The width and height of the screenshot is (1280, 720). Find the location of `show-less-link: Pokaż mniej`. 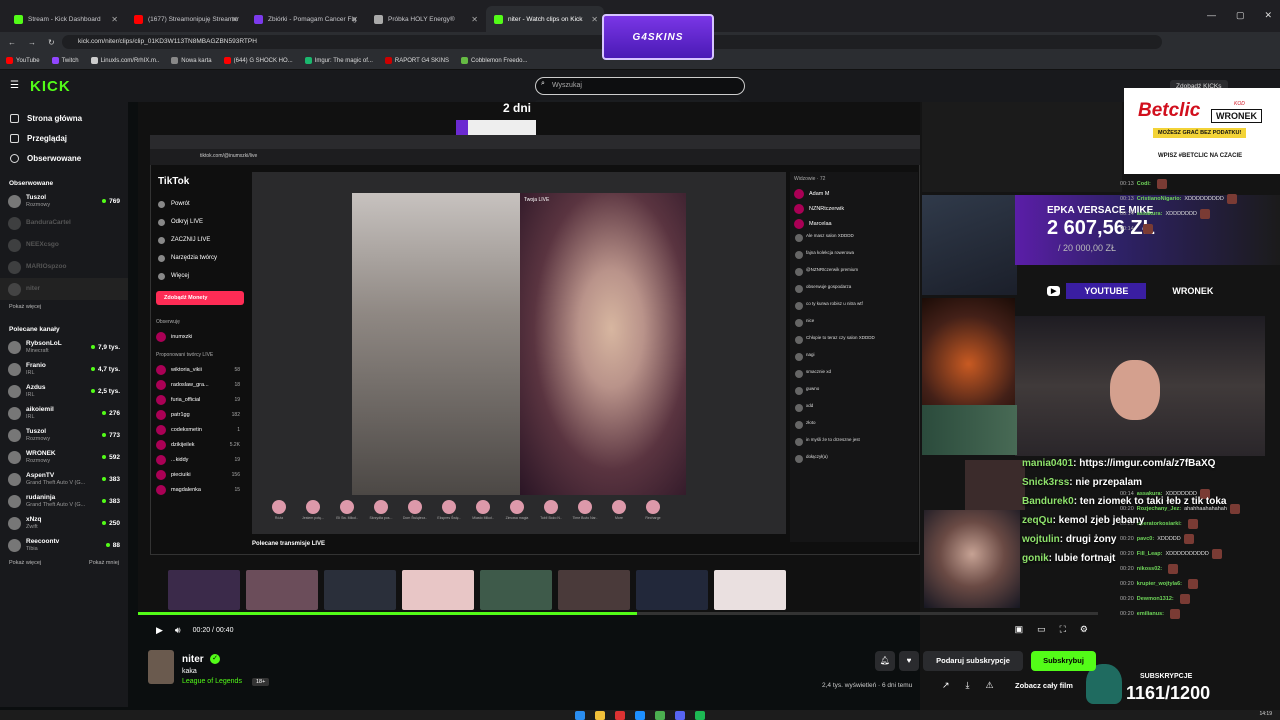

show-less-link: Pokaż mniej is located at coordinates (99, 563).